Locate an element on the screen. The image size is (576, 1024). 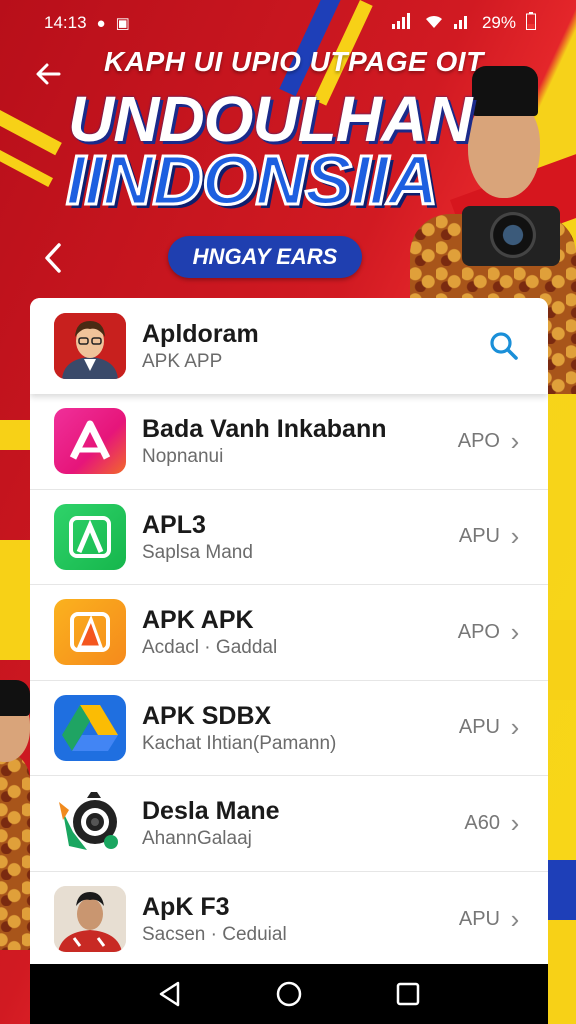
battery-percent: 29% is located at coordinates (498, 22).